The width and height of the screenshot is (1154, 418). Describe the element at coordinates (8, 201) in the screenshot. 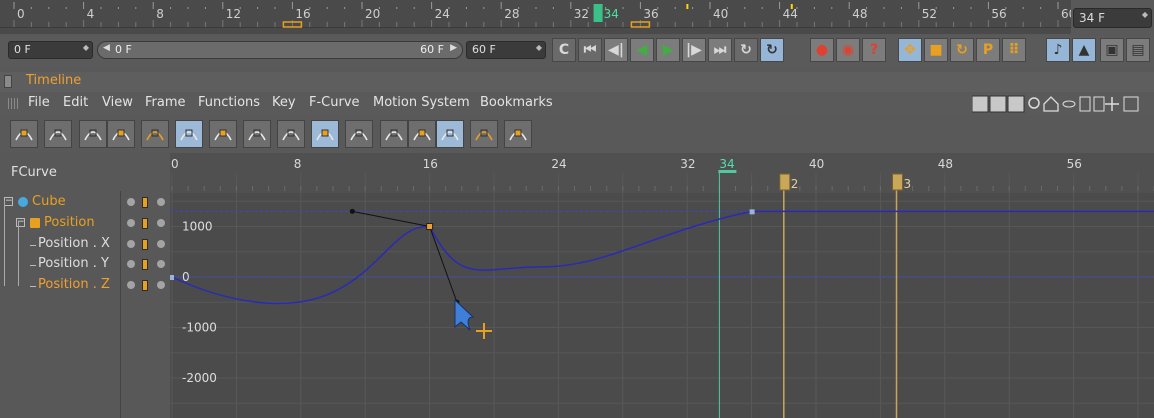

I see `expand-icon: −` at that location.